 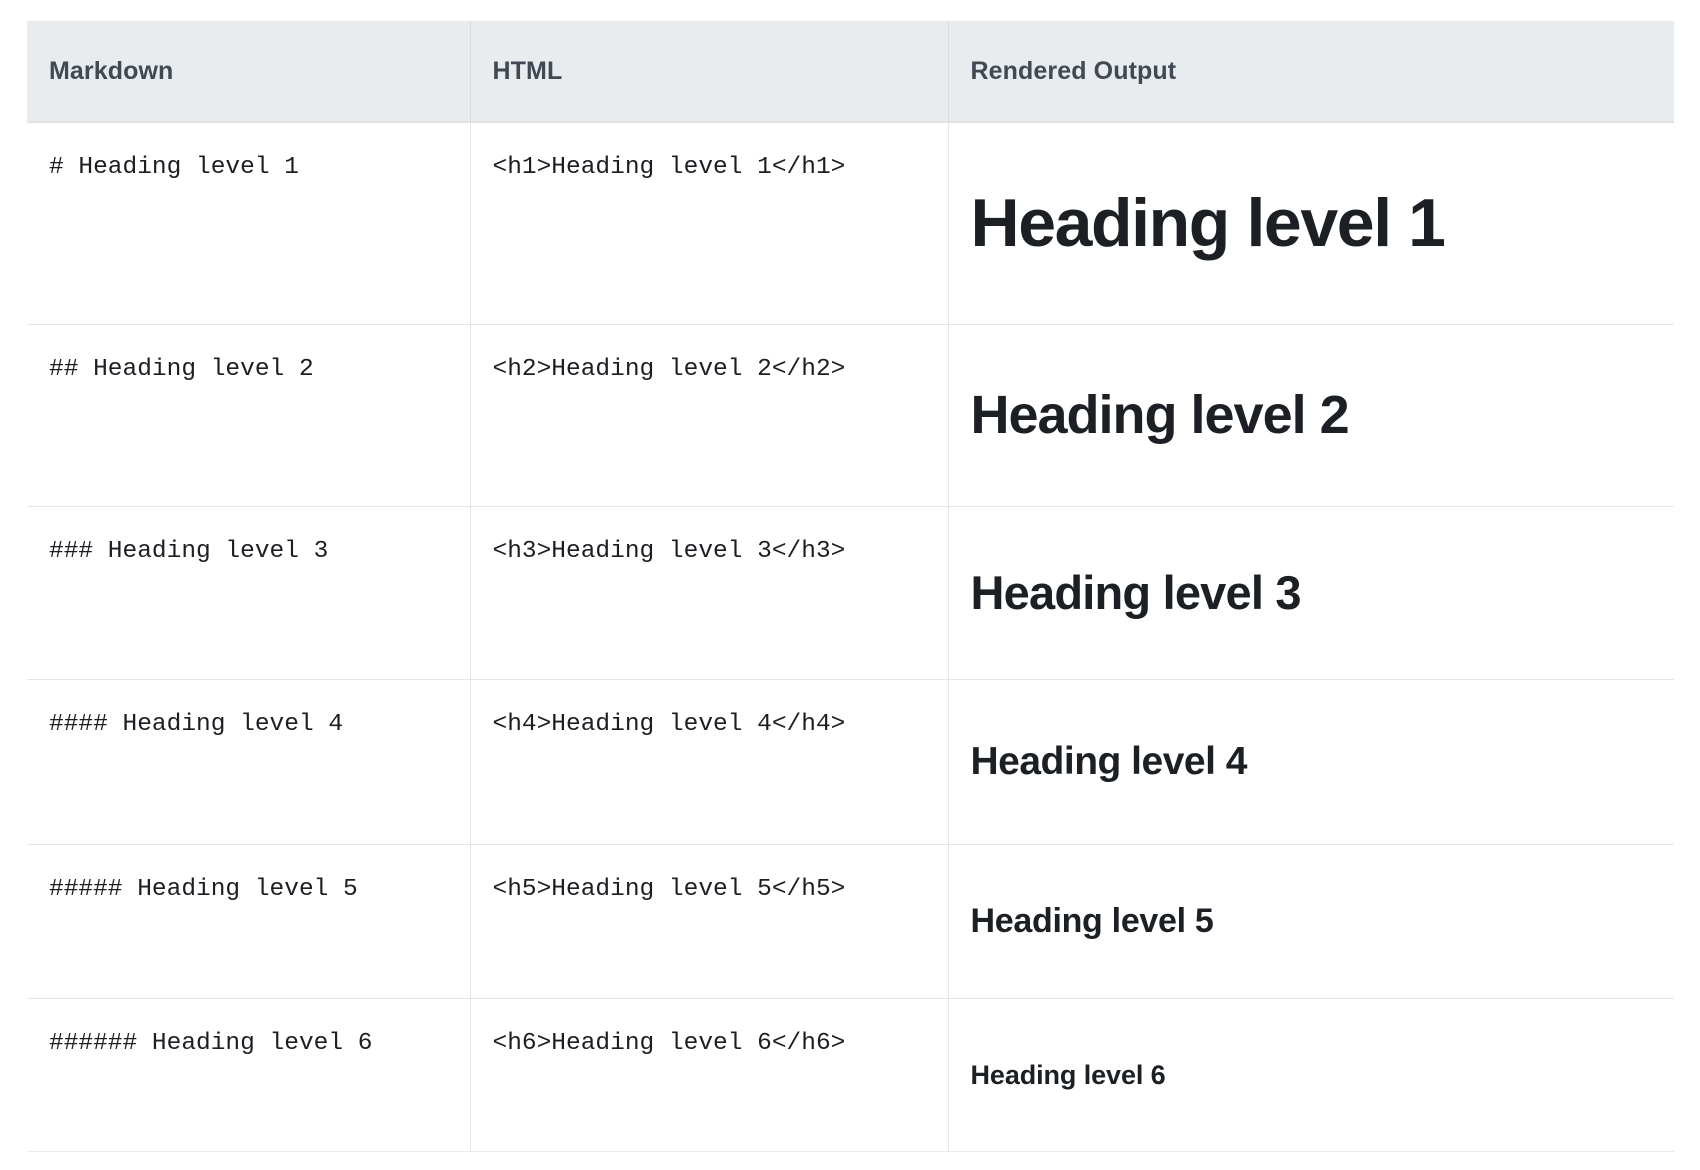 What do you see at coordinates (709, 921) in the screenshot?
I see `html-cell-h5: <h5>Heading level 5</h5>` at bounding box center [709, 921].